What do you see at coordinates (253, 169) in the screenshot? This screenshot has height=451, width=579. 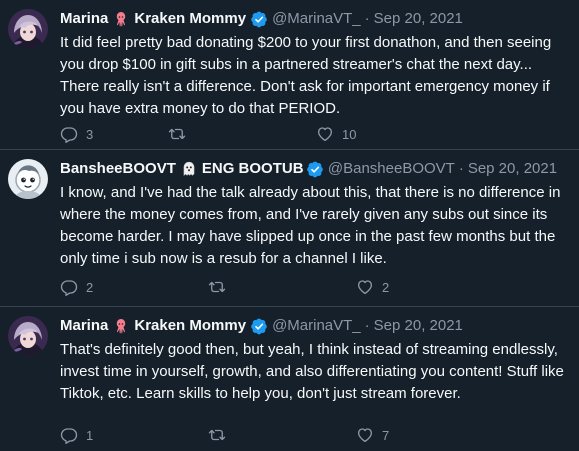 I see `display-name-second: ENG BOOTUBER` at bounding box center [253, 169].